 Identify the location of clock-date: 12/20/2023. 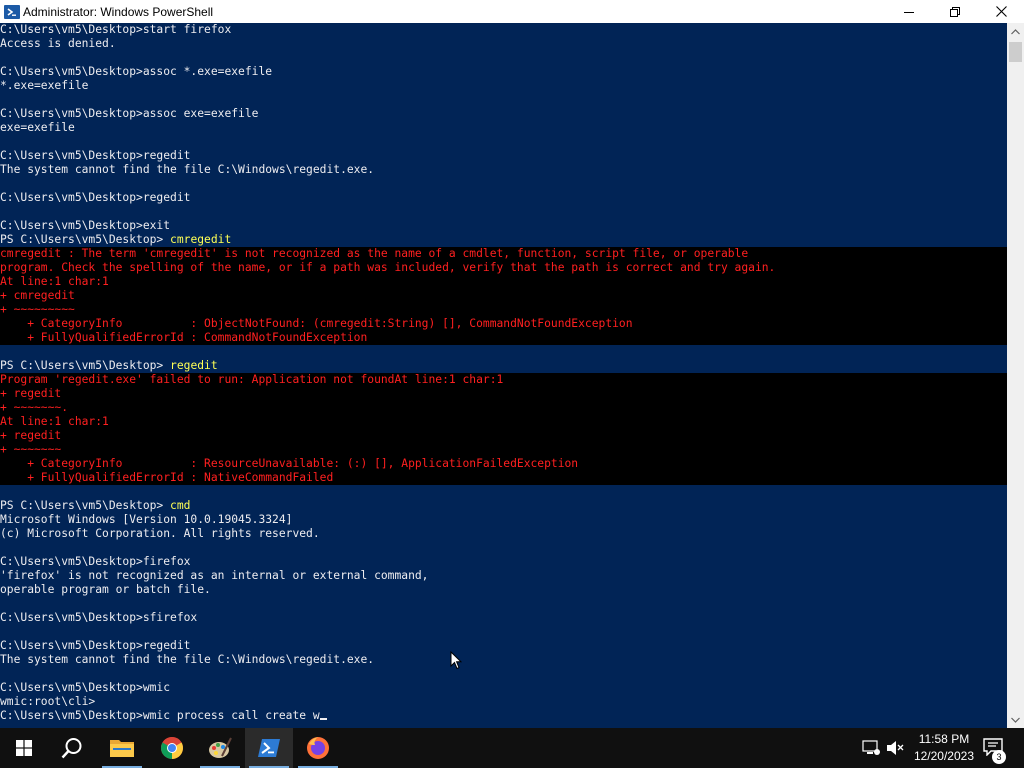
(943, 756).